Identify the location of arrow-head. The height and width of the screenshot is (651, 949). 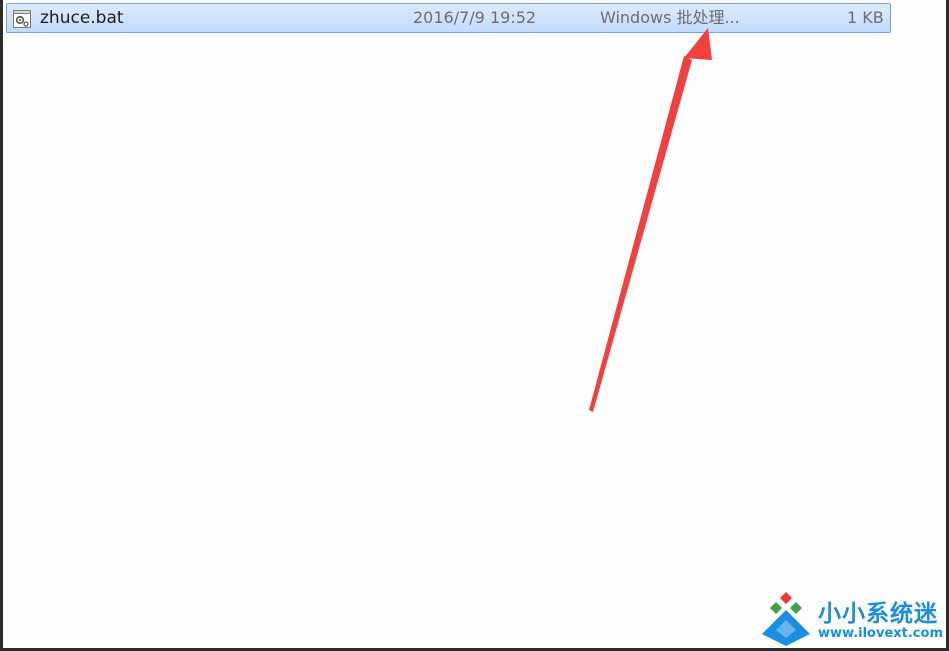
(698, 44).